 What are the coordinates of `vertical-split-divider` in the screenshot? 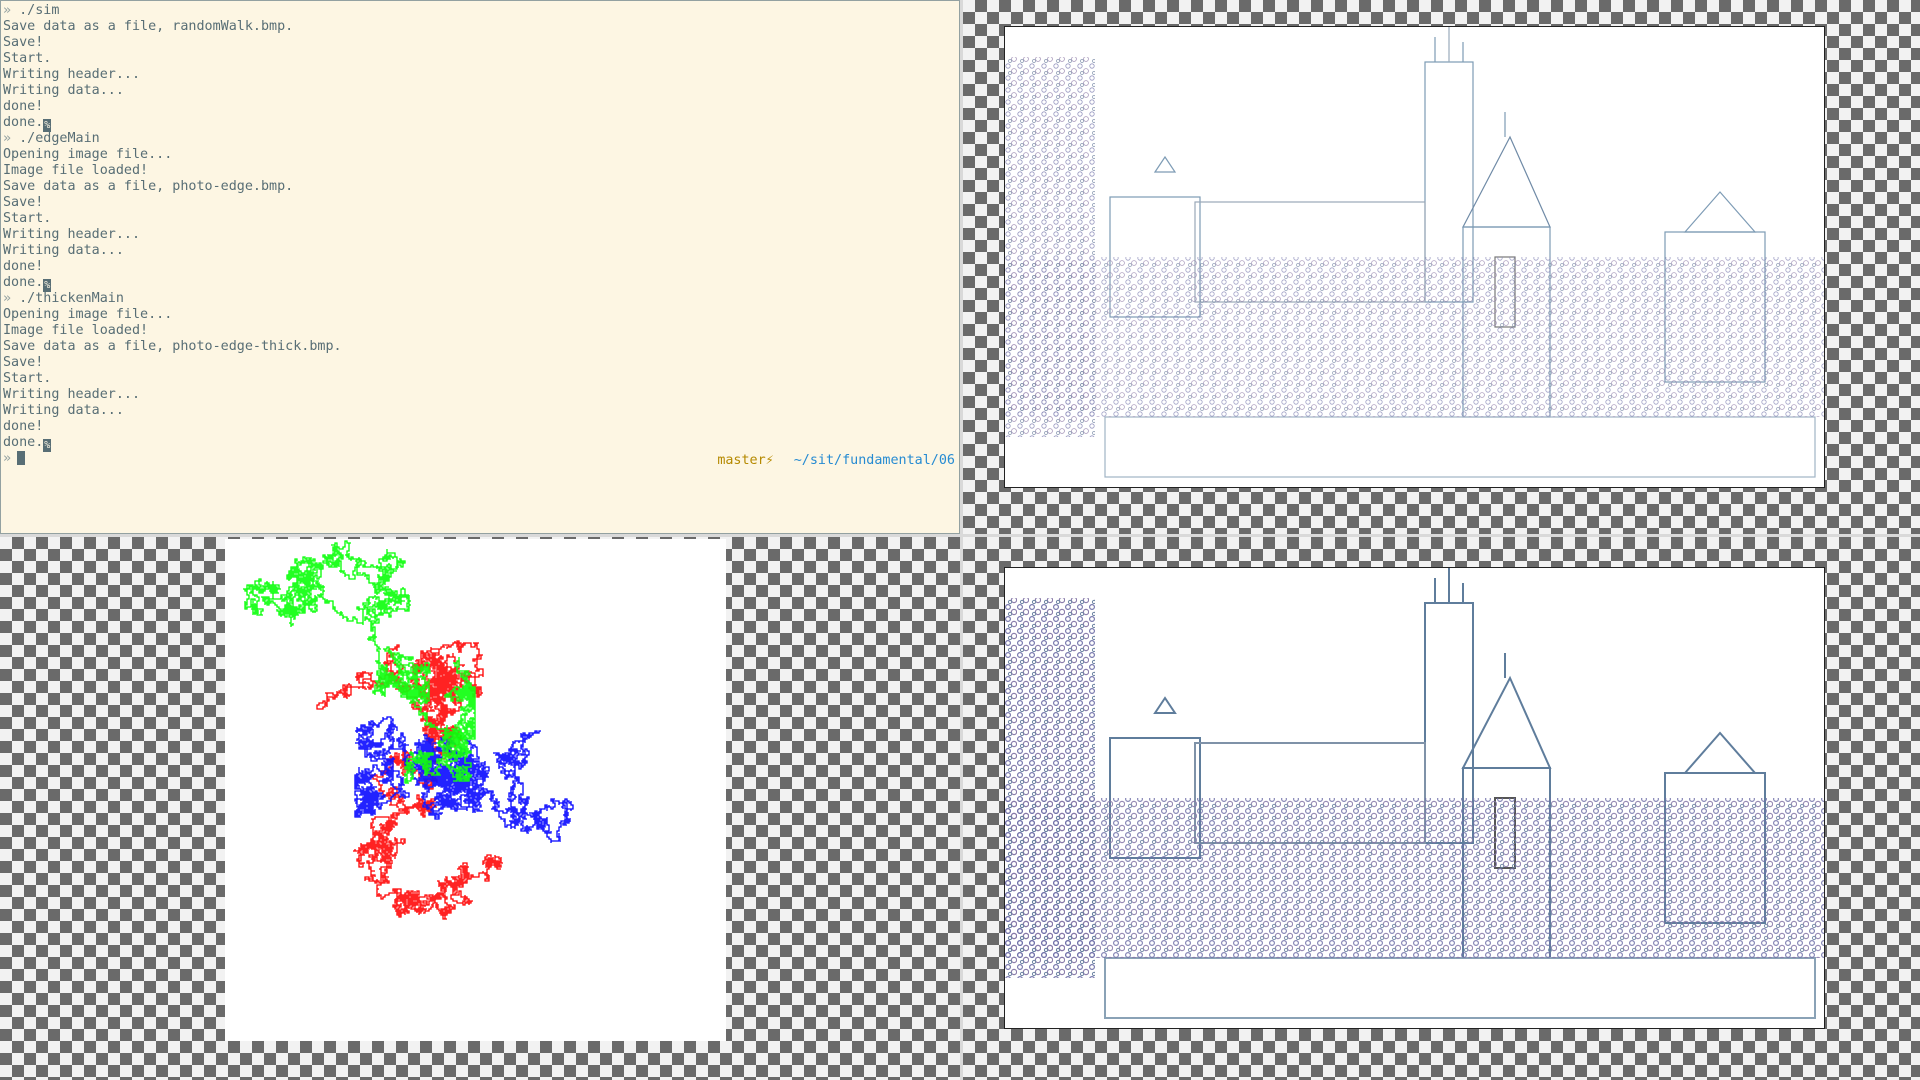 It's located at (961, 540).